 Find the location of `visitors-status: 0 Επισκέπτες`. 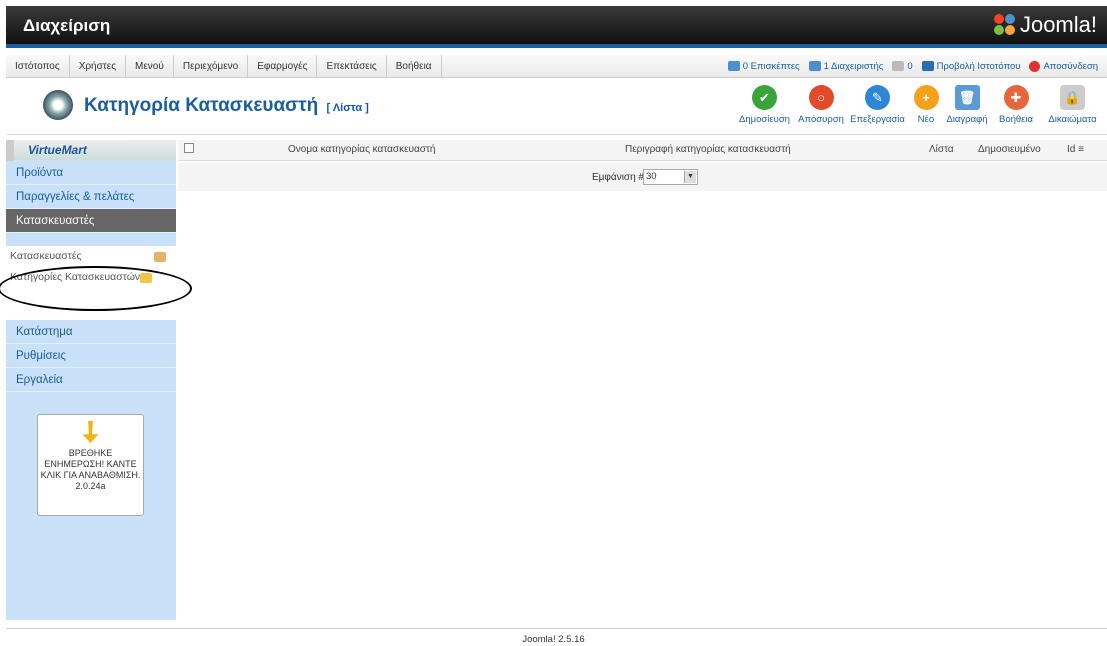

visitors-status: 0 Επισκέπτες is located at coordinates (763, 66).